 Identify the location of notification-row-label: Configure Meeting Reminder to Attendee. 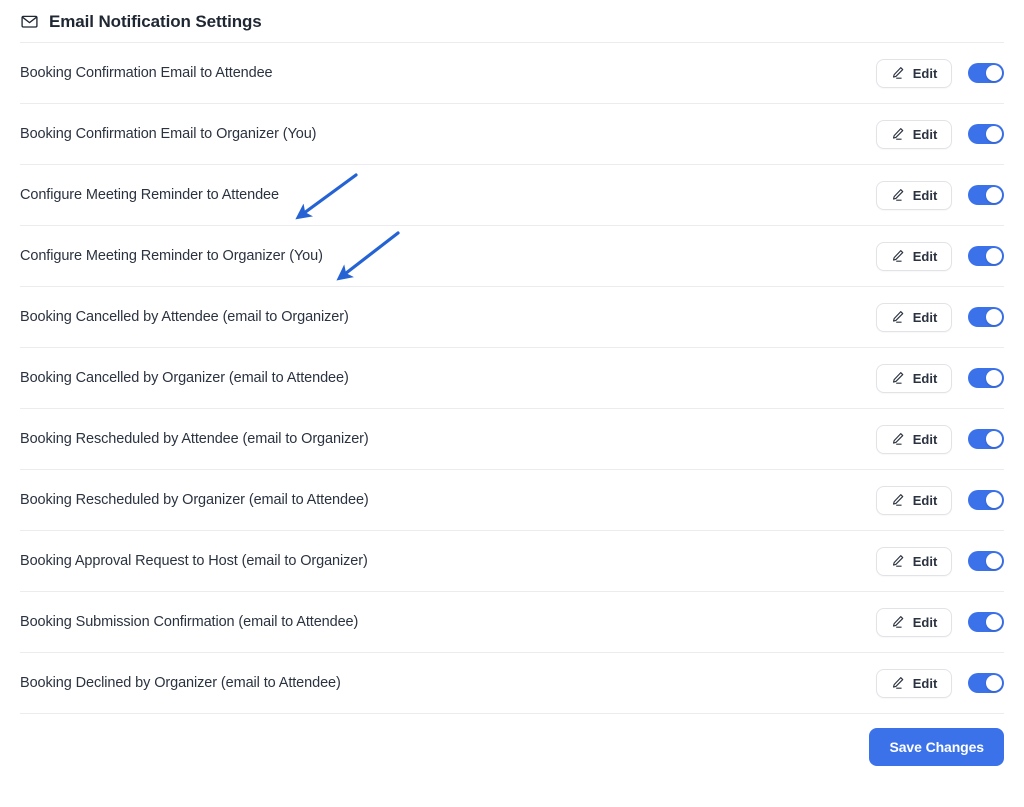
(149, 195).